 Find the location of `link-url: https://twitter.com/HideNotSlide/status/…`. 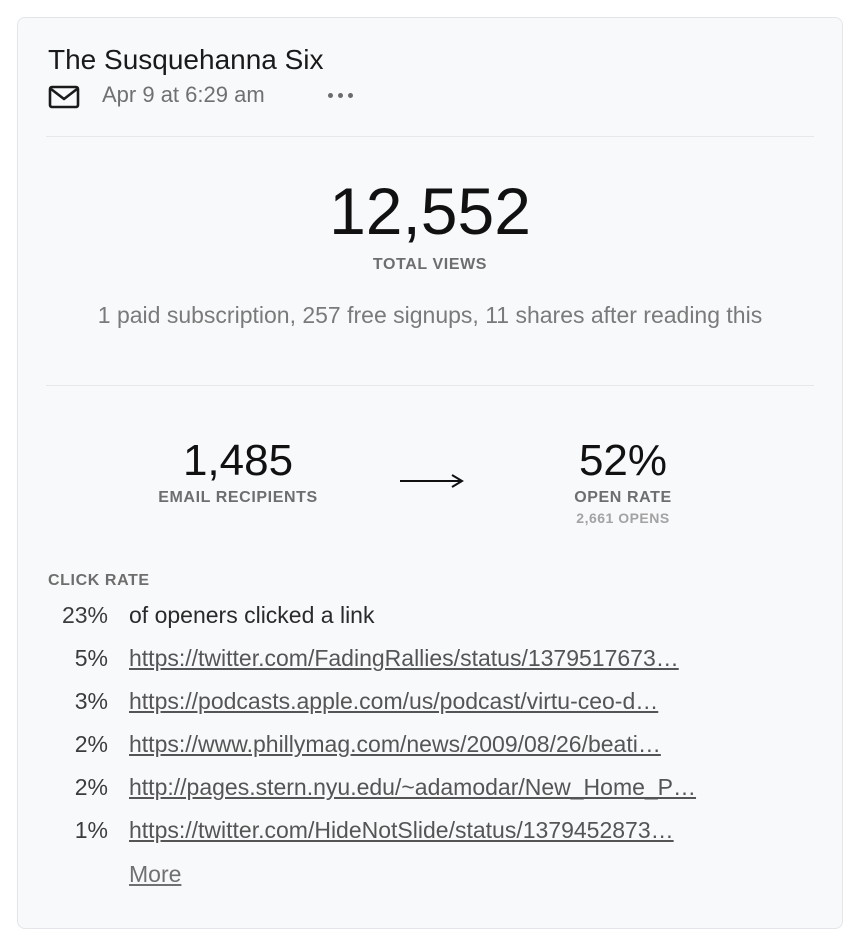

link-url: https://twitter.com/HideNotSlide/status/… is located at coordinates (474, 830).